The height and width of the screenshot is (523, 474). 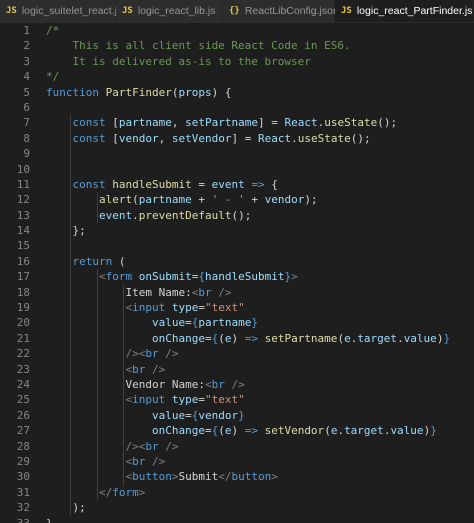 What do you see at coordinates (93, 261) in the screenshot?
I see `code-token: return` at bounding box center [93, 261].